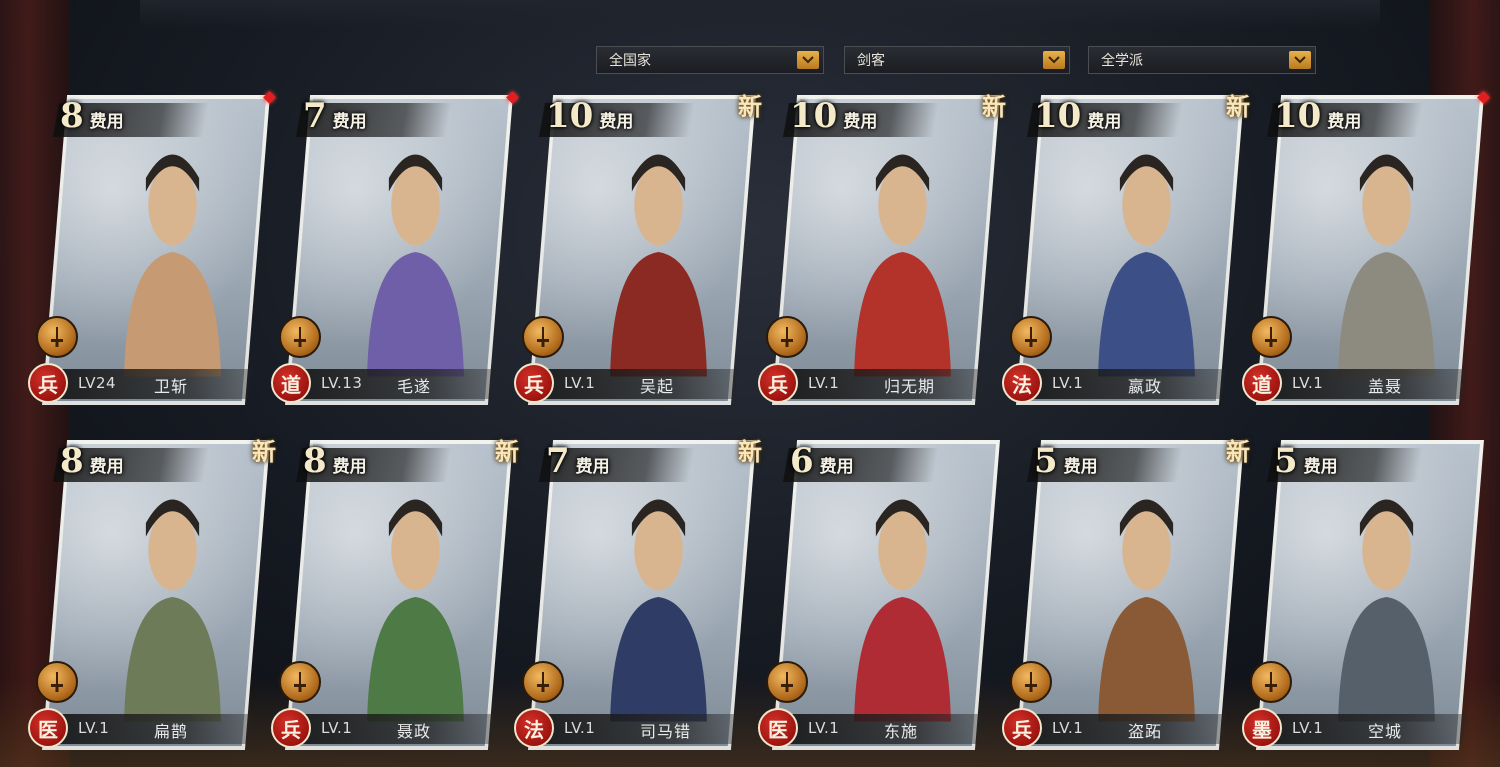 This screenshot has width=1500, height=767. I want to click on hero-card: 10 费用 法 LV.1 嬴政 新, so click(1126, 248).